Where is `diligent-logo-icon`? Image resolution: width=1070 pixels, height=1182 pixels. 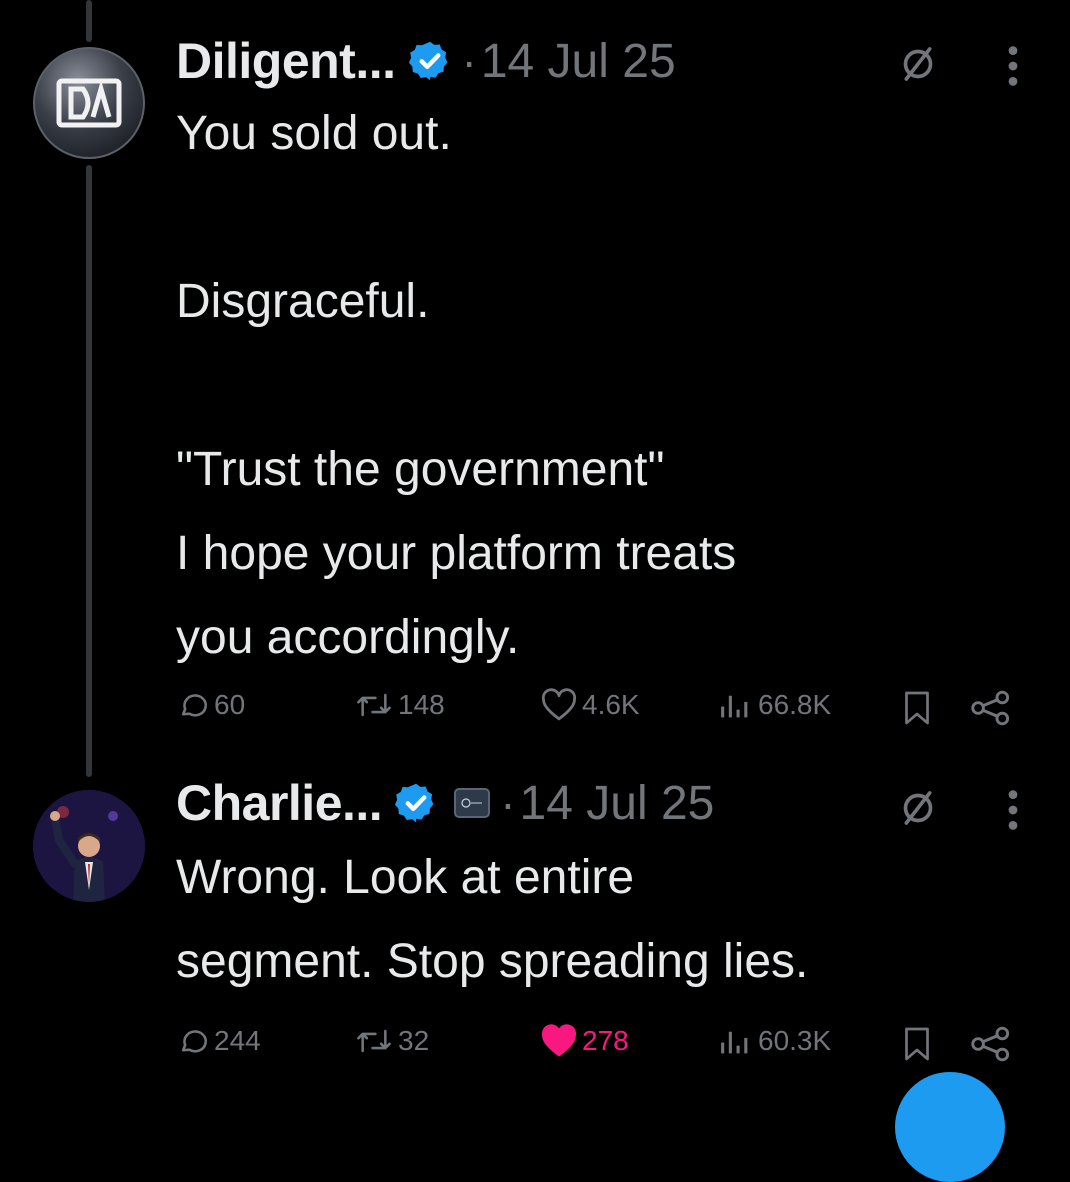 diligent-logo-icon is located at coordinates (89, 103).